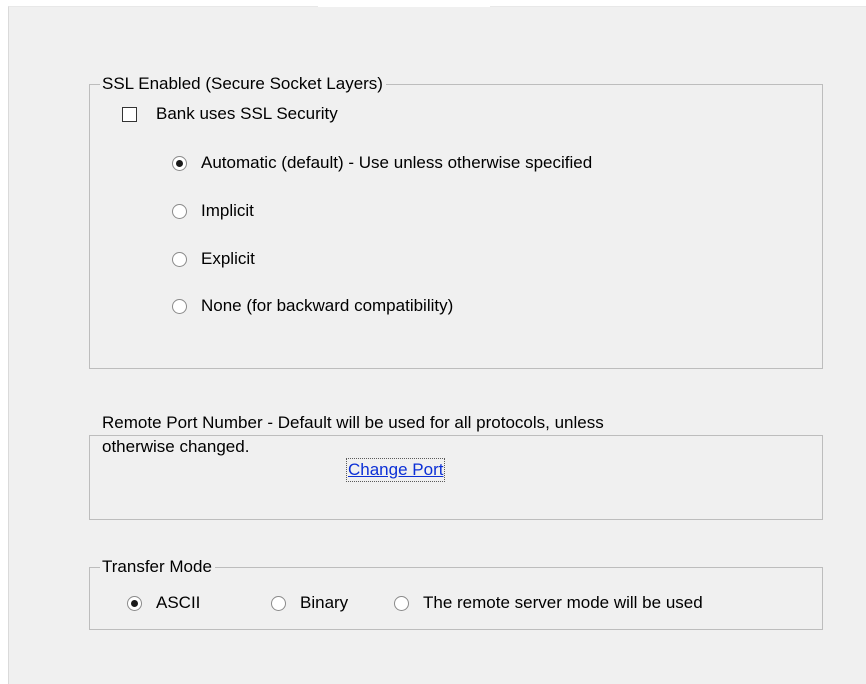 The width and height of the screenshot is (866, 684). Describe the element at coordinates (243, 84) in the screenshot. I see `ssl-group-legend: SSL Enabled (Secure Socket Layers)` at that location.